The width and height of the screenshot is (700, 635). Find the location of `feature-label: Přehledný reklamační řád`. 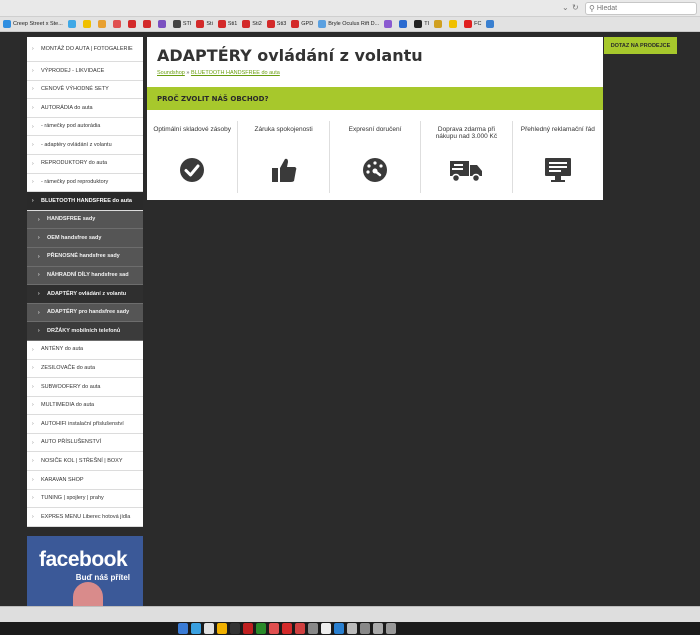

feature-label: Přehledný reklamační řád is located at coordinates (557, 129).